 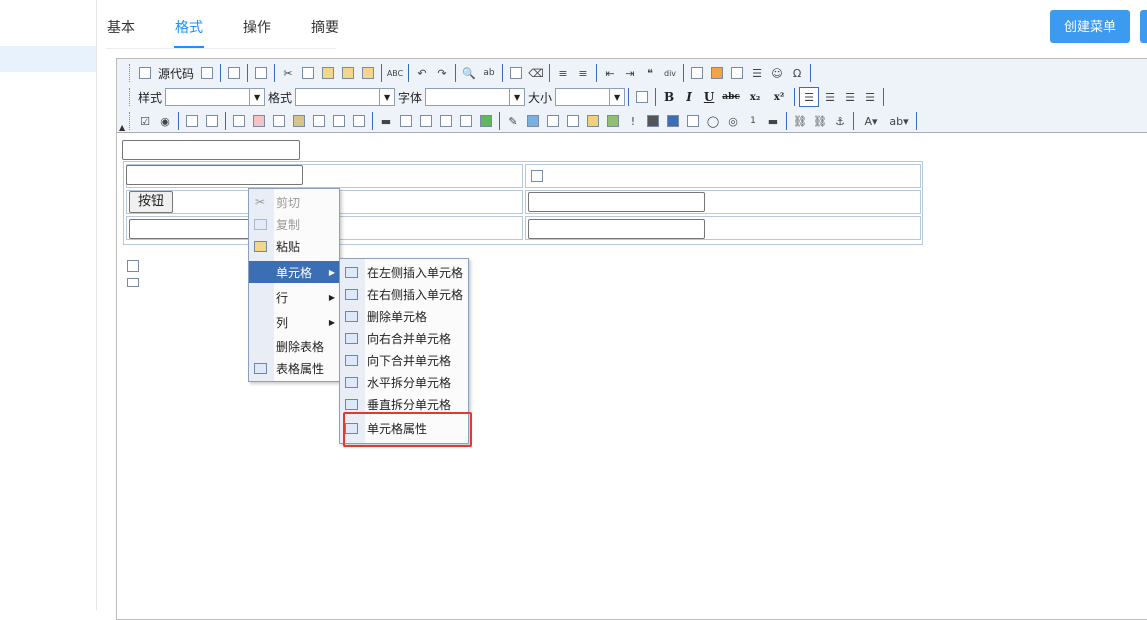 I want to click on chart-icon, so click(x=593, y=121).